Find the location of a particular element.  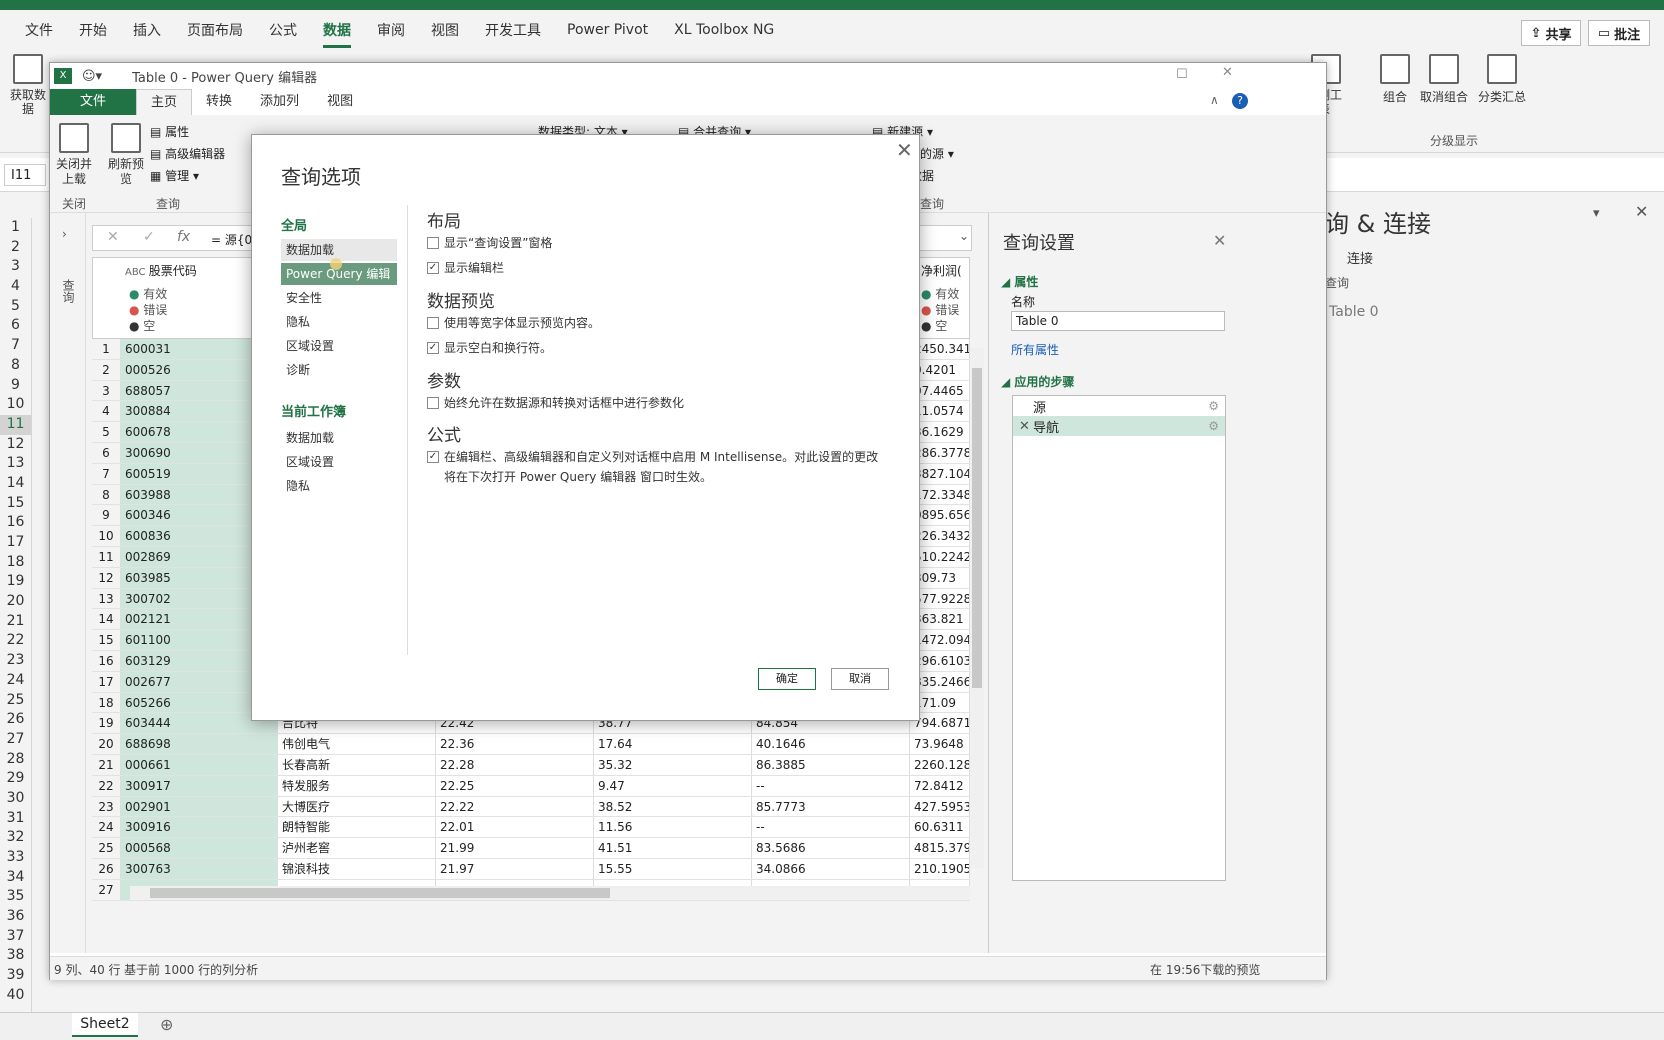

cell-c2: 35.32 is located at coordinates (673, 764).